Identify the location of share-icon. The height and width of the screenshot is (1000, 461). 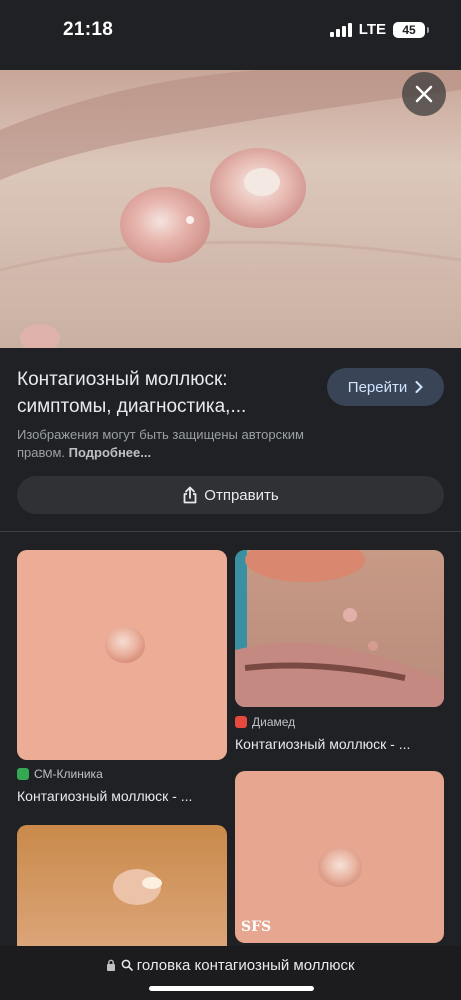
(190, 495).